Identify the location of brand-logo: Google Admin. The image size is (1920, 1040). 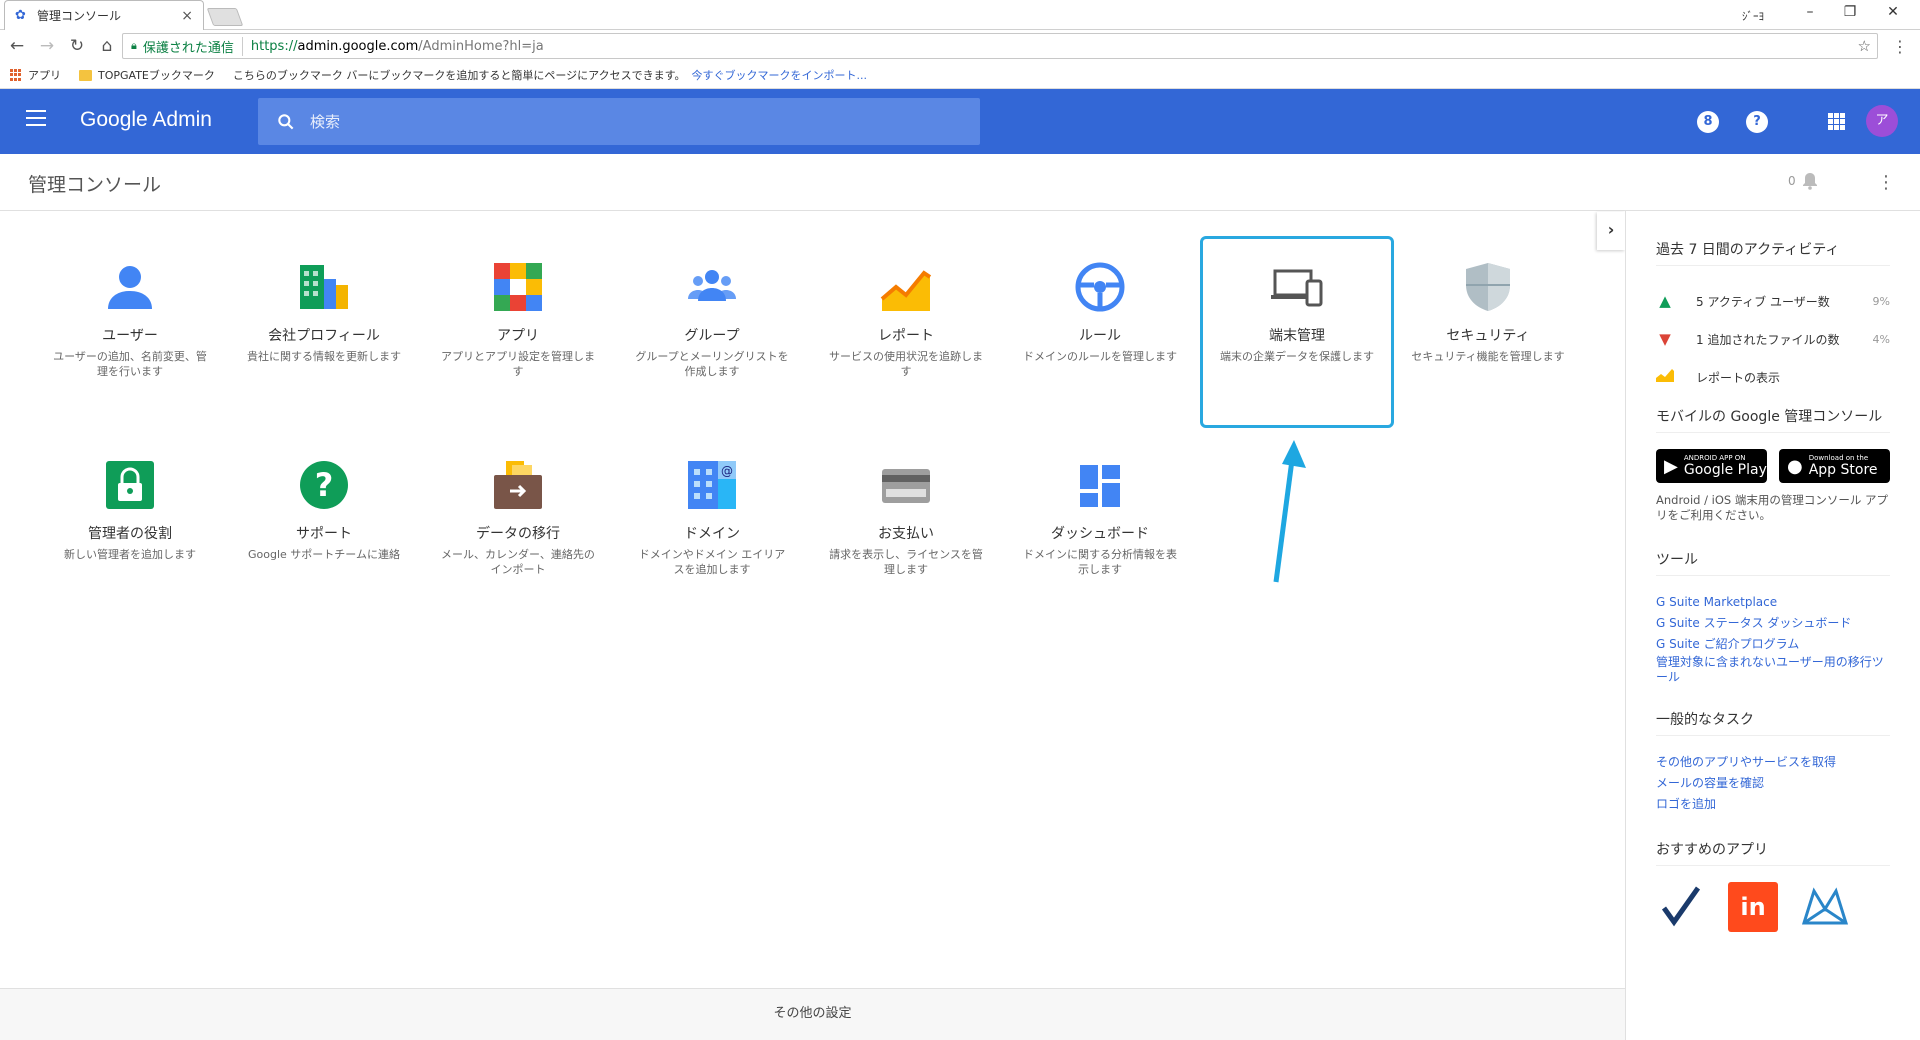
(146, 120).